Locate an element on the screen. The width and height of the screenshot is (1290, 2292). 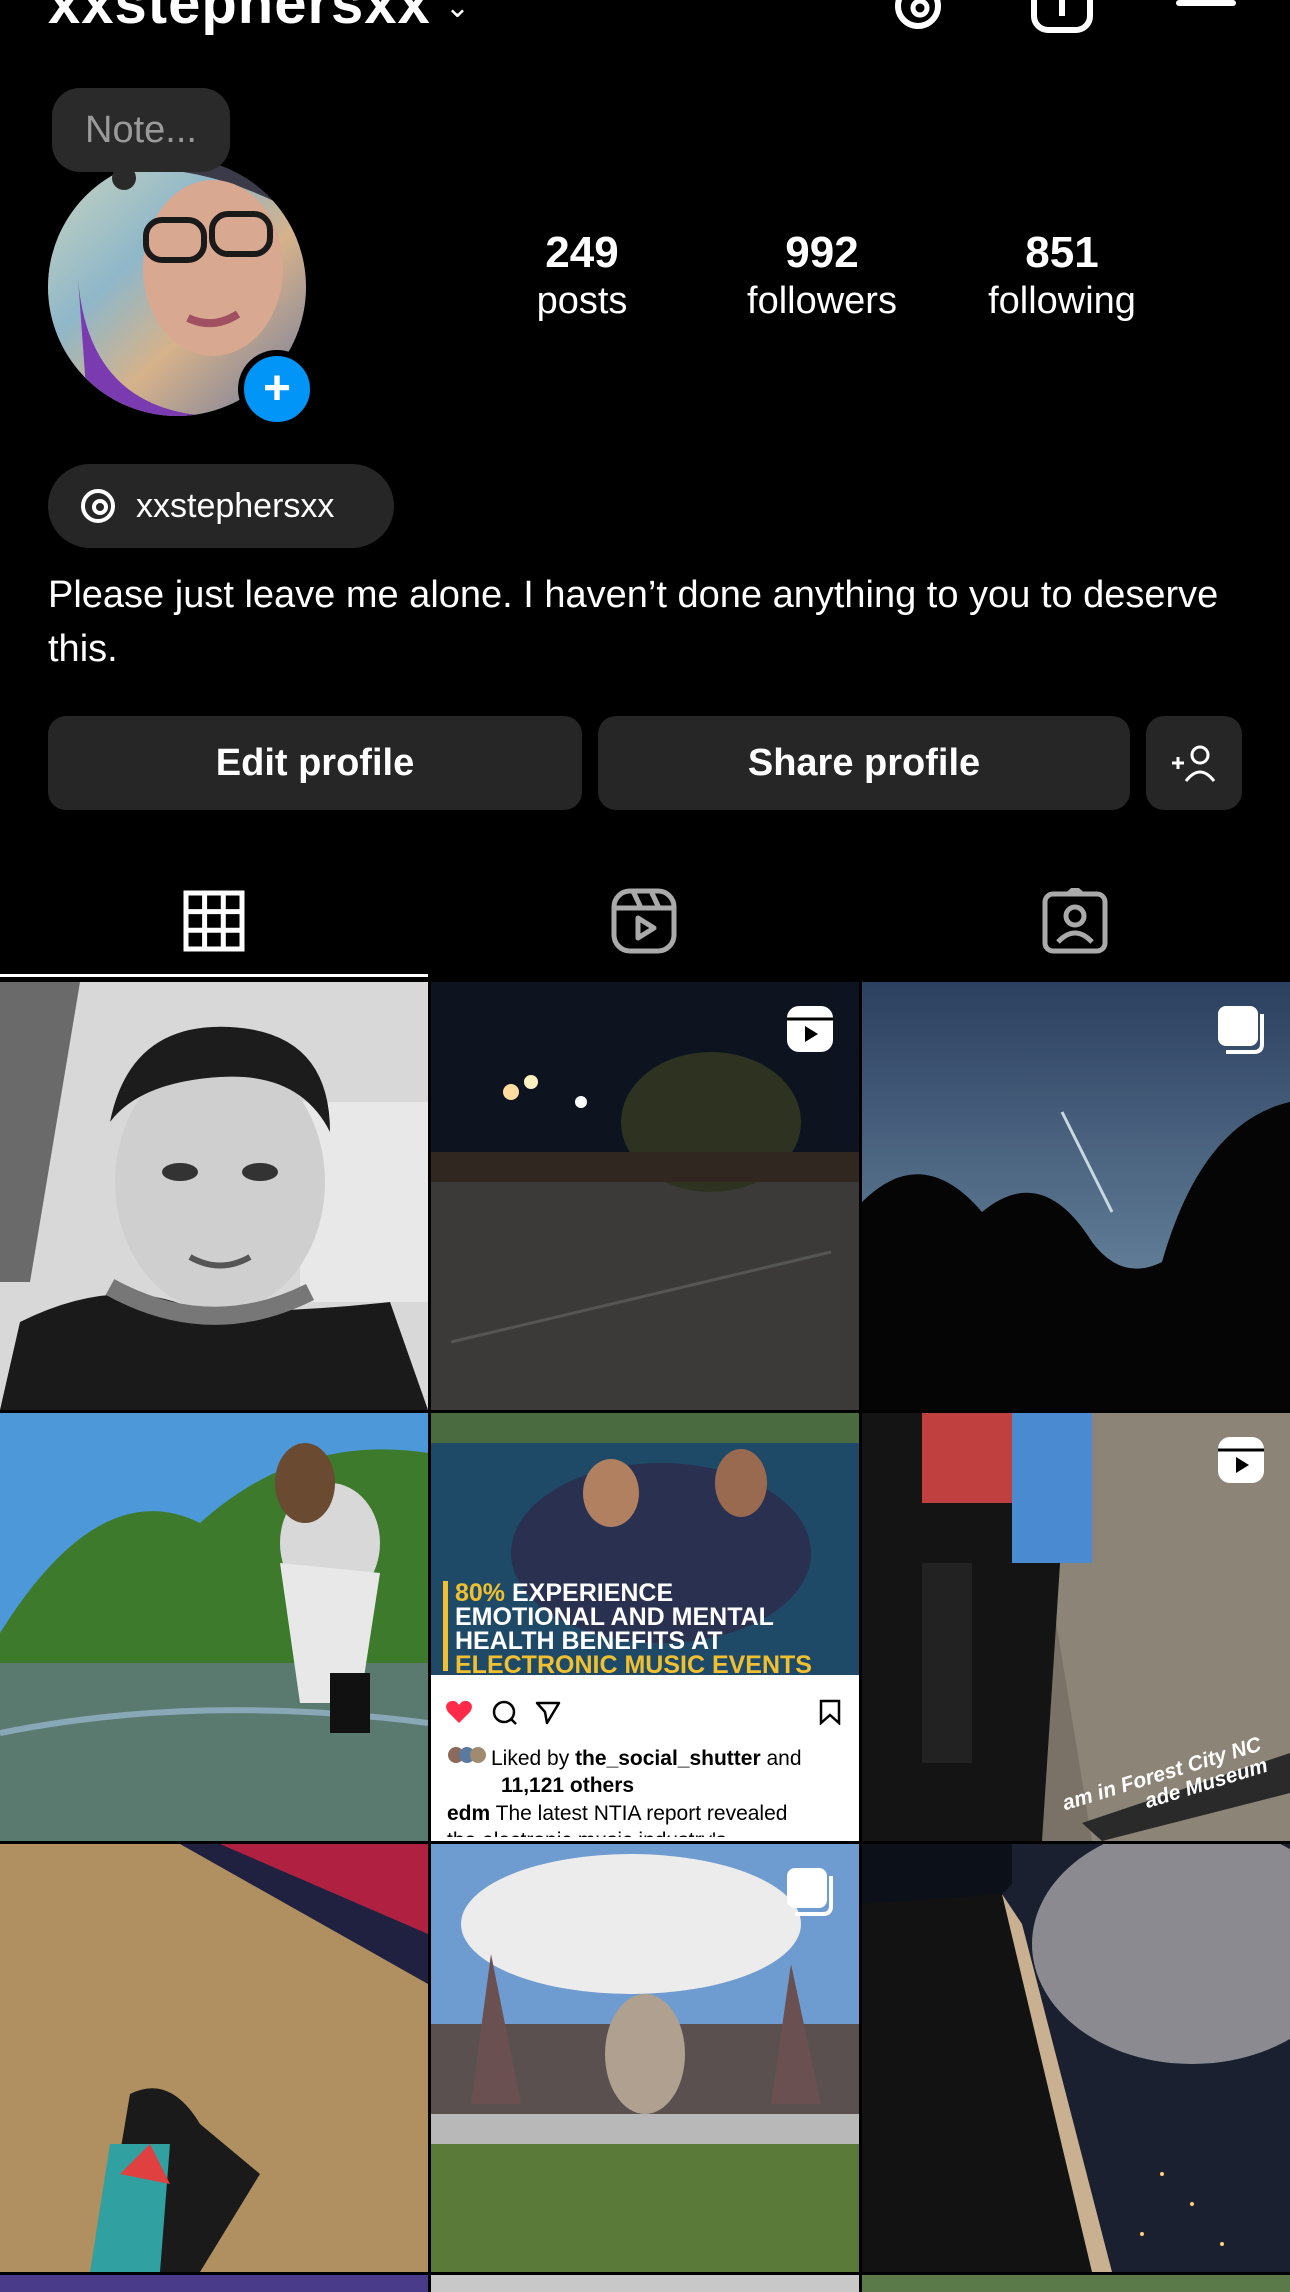
threads-badge: xxstephersxx is located at coordinates (221, 506).